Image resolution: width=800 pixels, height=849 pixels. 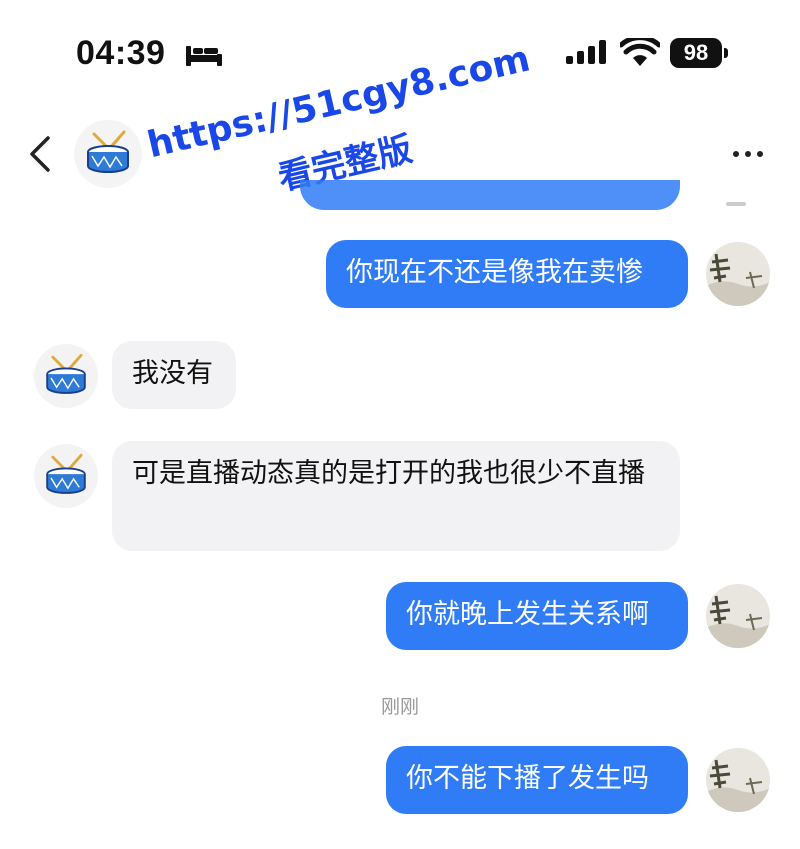 I want to click on message-text: 可是直播动态真的是打开的我也很少不直播, so click(x=388, y=473).